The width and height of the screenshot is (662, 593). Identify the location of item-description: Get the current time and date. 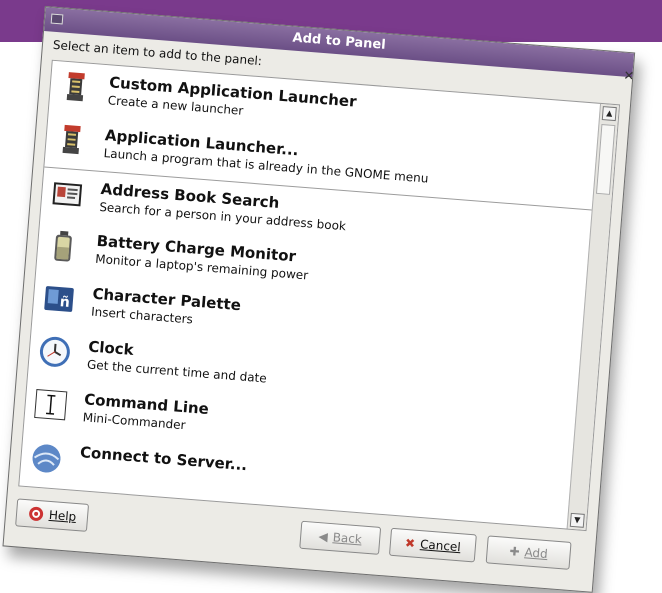
(177, 371).